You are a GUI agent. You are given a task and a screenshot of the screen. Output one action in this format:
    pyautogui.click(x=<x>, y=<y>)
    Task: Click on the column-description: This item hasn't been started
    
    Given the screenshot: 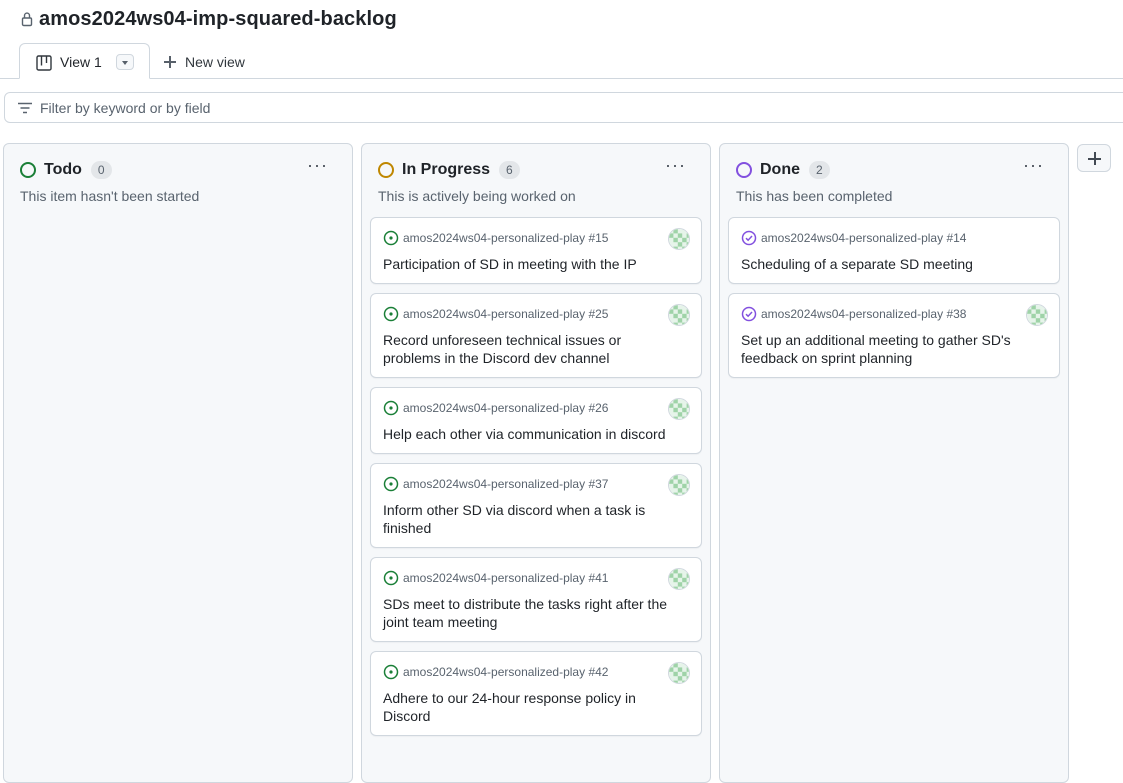 What is the action you would take?
    pyautogui.click(x=110, y=196)
    